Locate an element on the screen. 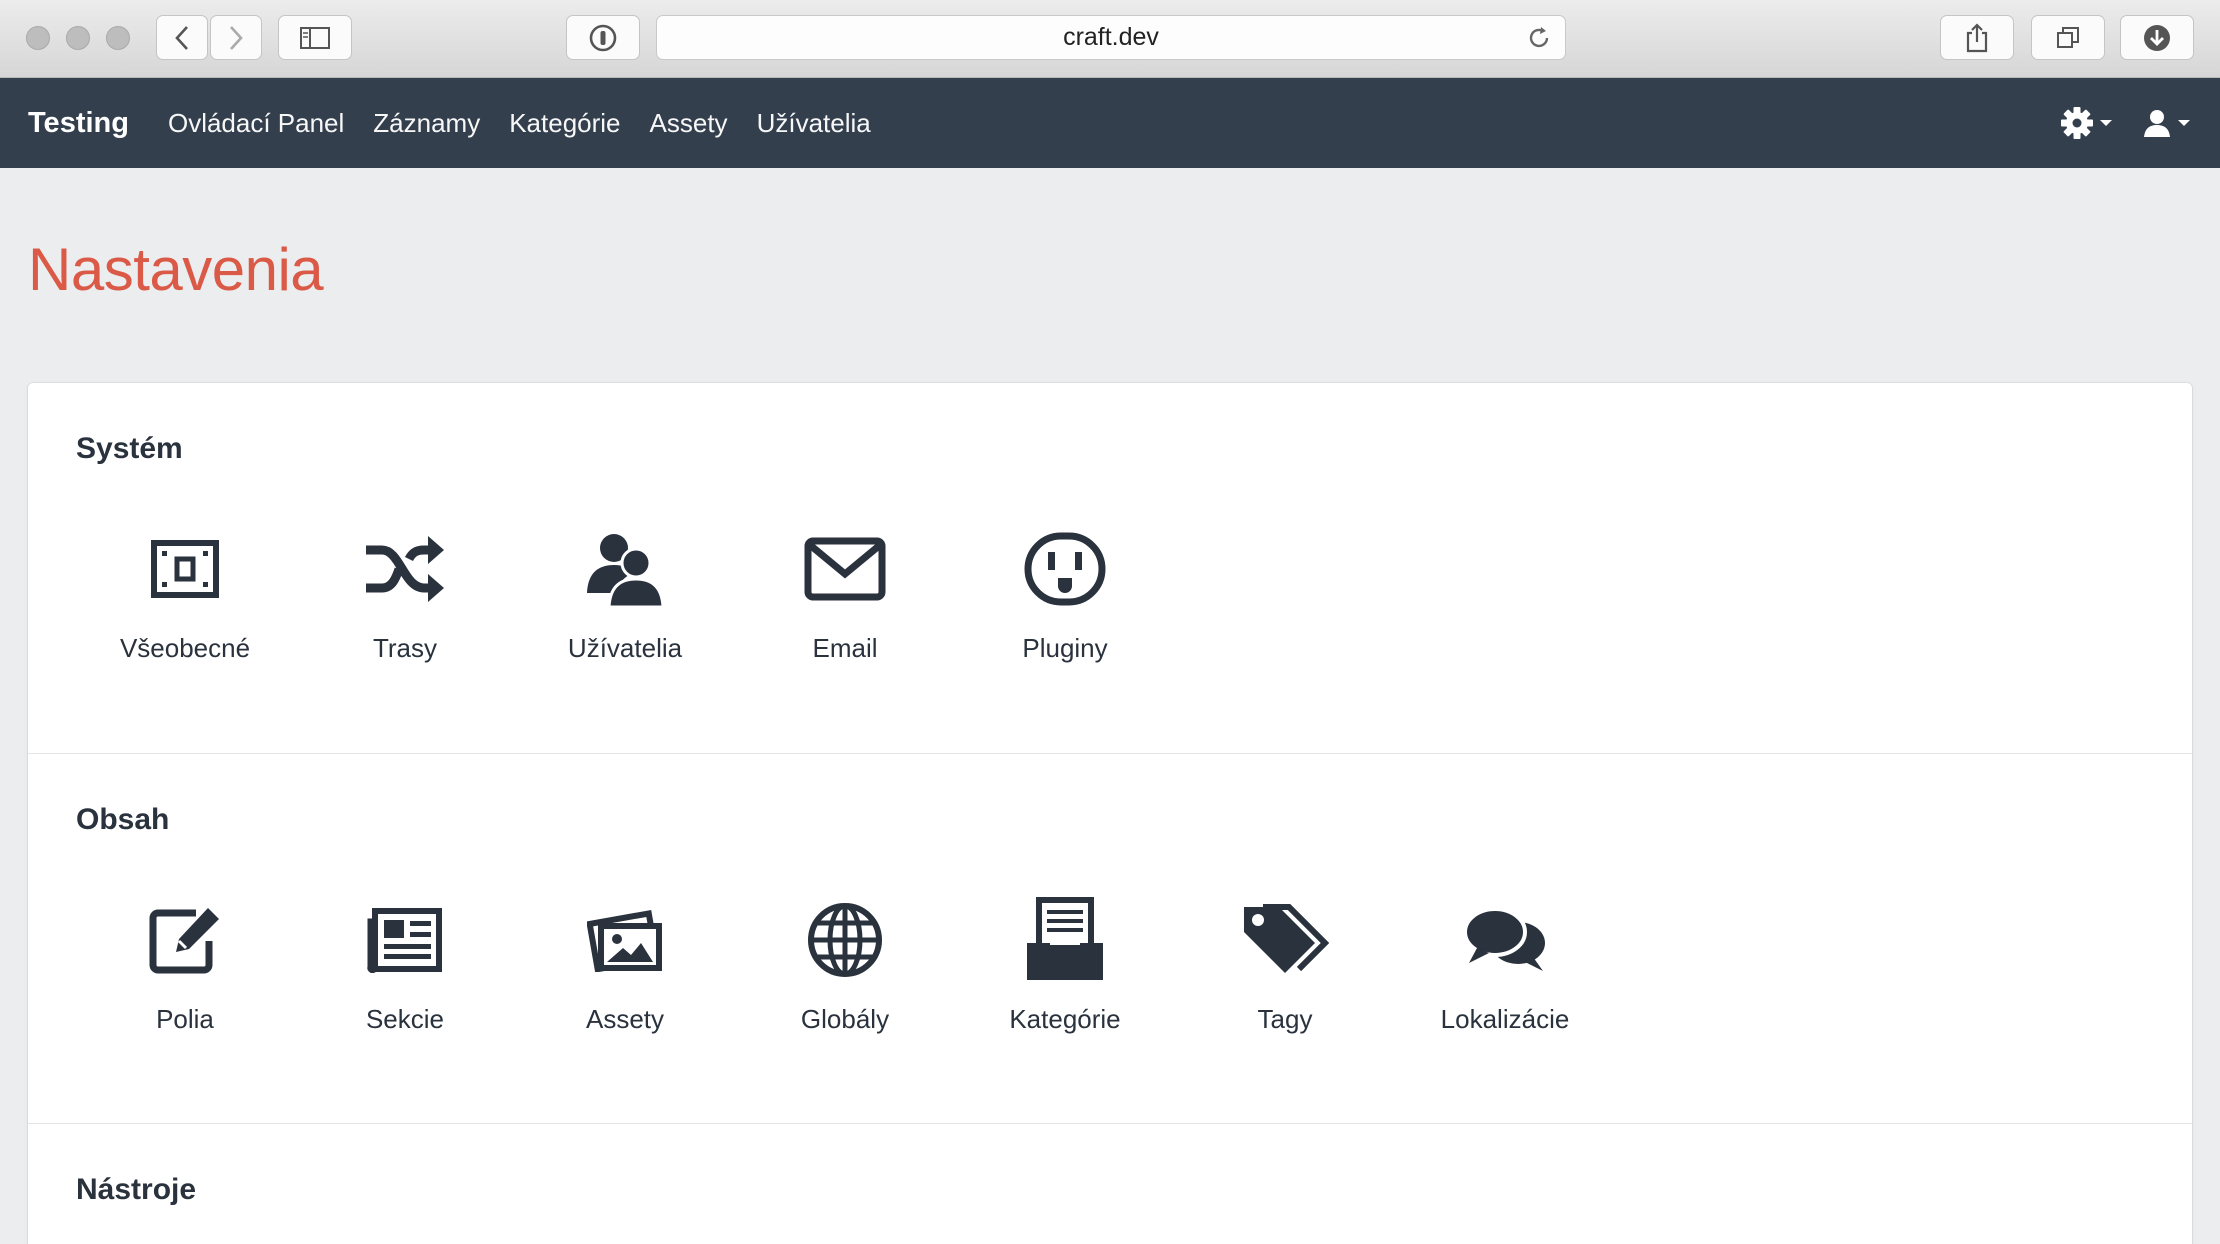 This screenshot has width=2220, height=1244. settings-menu is located at coordinates (2086, 123).